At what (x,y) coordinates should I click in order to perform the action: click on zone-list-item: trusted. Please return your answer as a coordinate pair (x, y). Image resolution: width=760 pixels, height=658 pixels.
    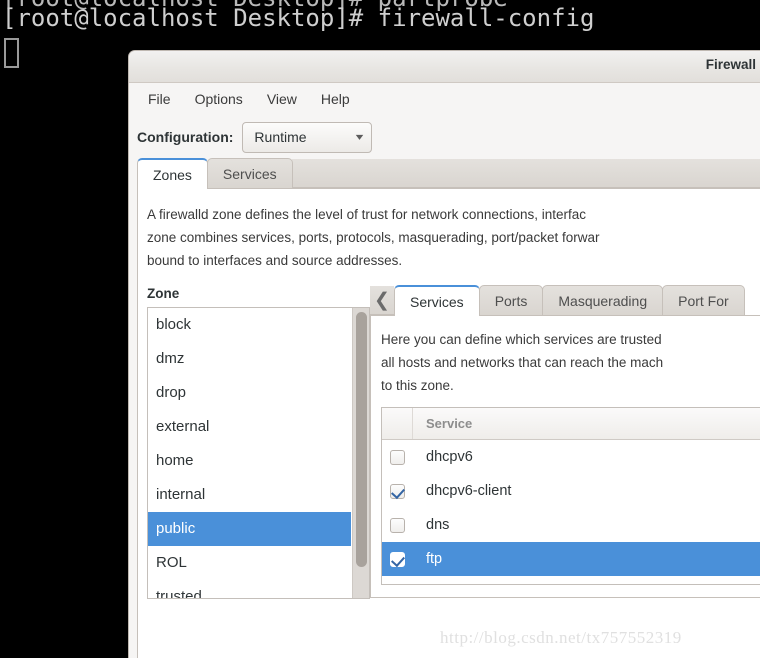
    Looking at the image, I should click on (249, 589).